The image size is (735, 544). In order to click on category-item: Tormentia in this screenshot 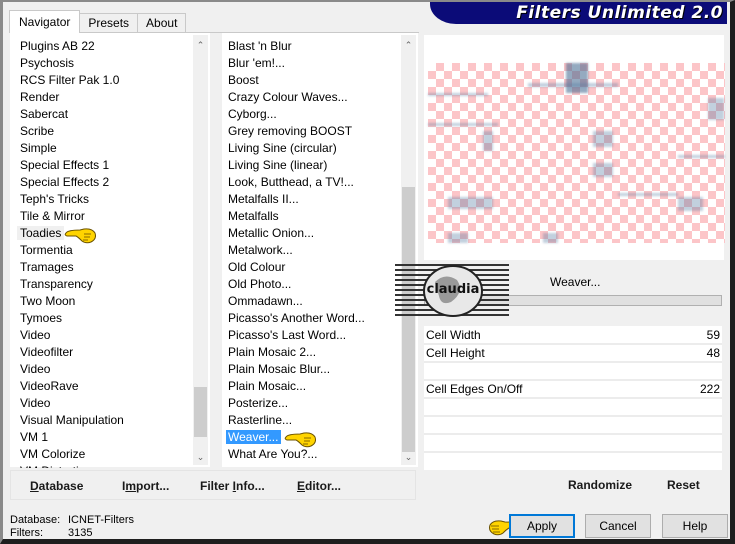, I will do `click(101, 250)`.